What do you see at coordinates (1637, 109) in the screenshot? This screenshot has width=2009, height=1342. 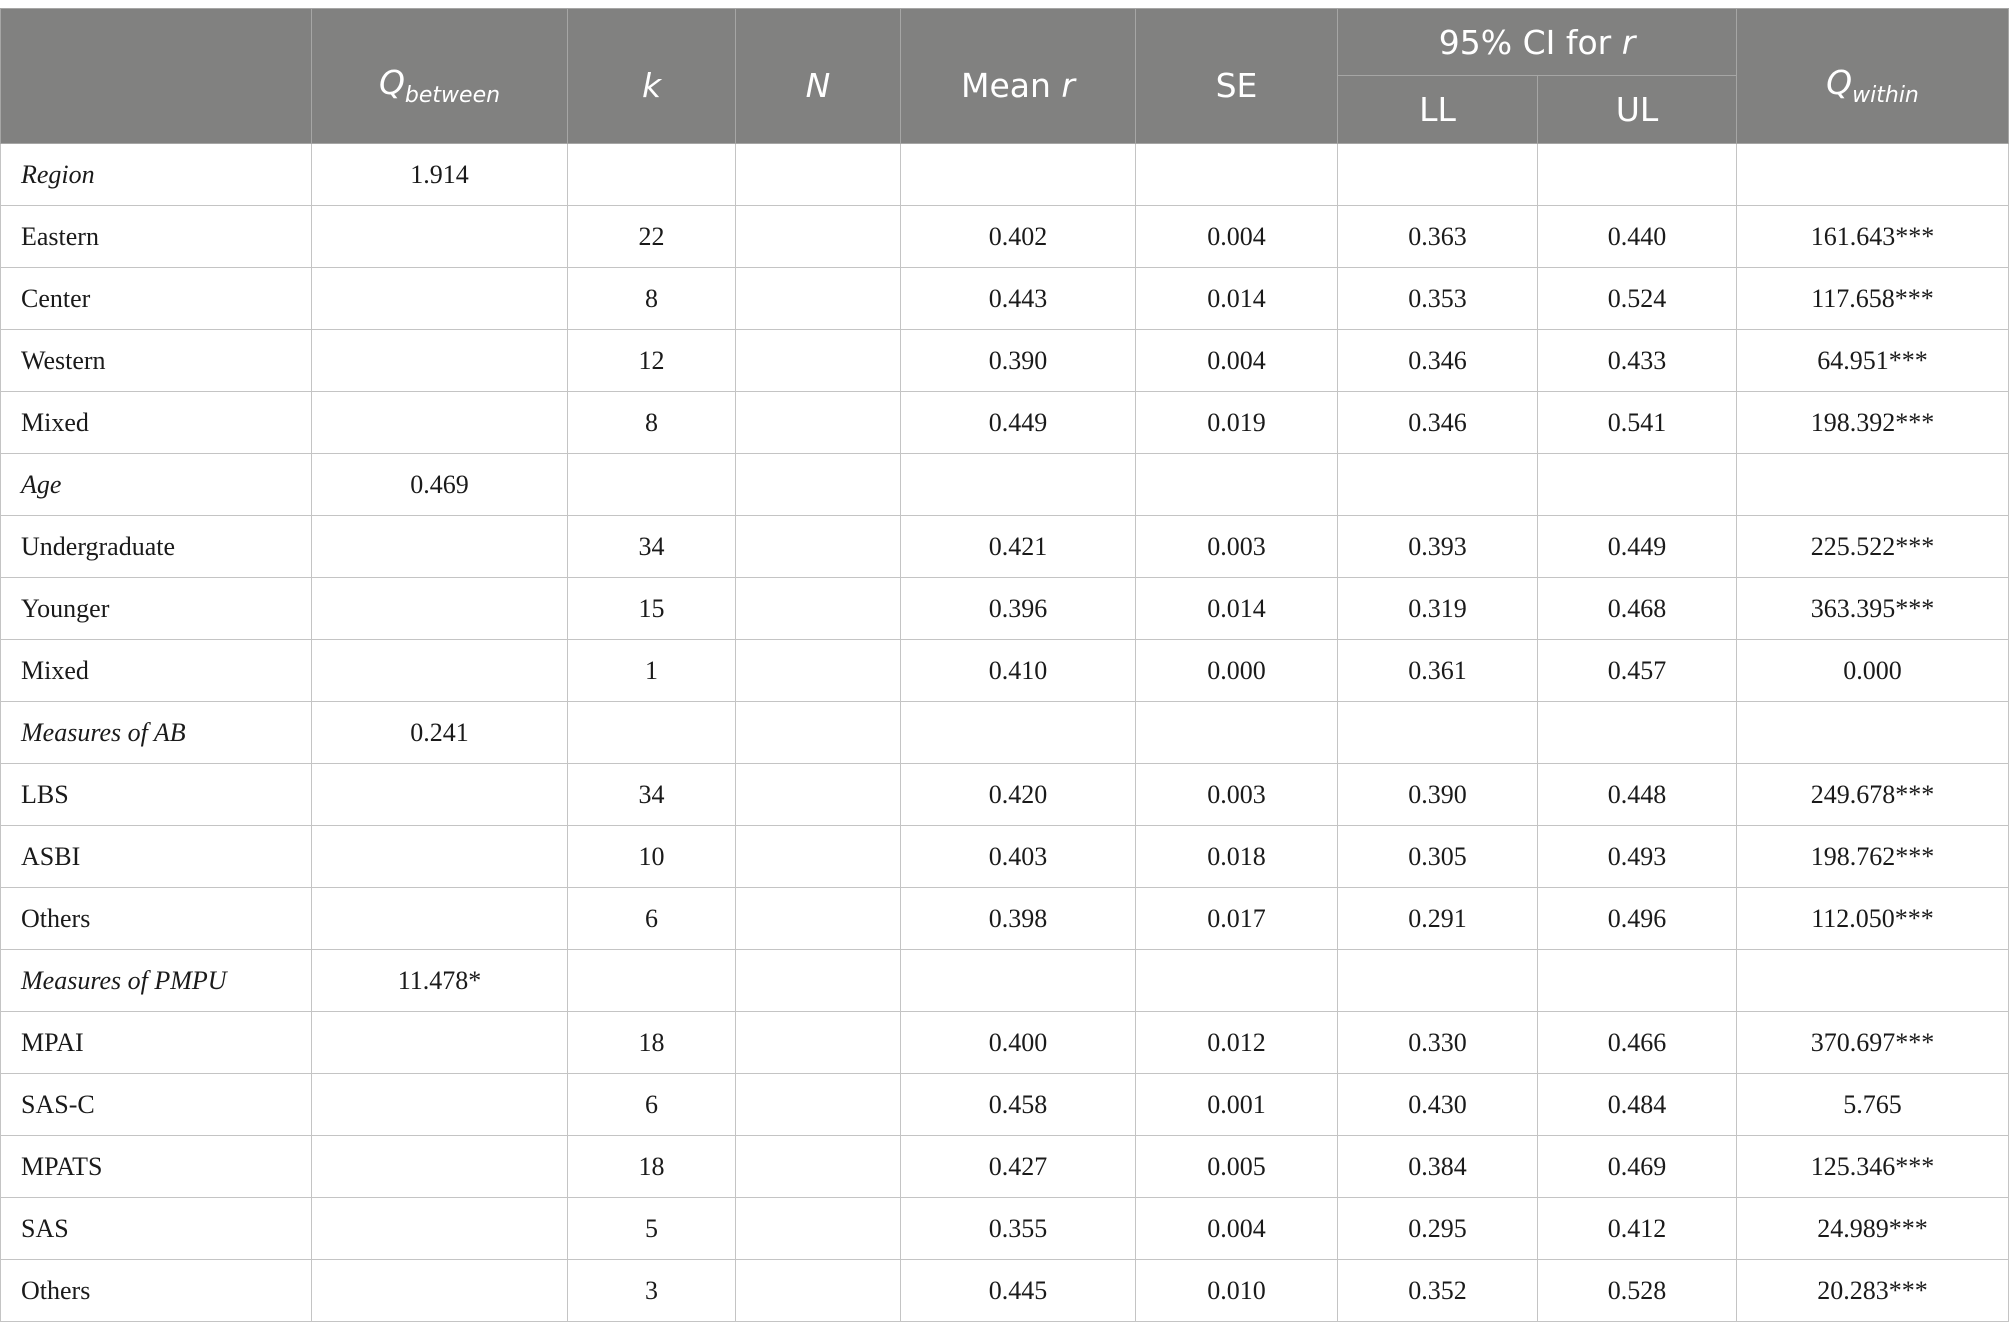 I see `header-ul: UL` at bounding box center [1637, 109].